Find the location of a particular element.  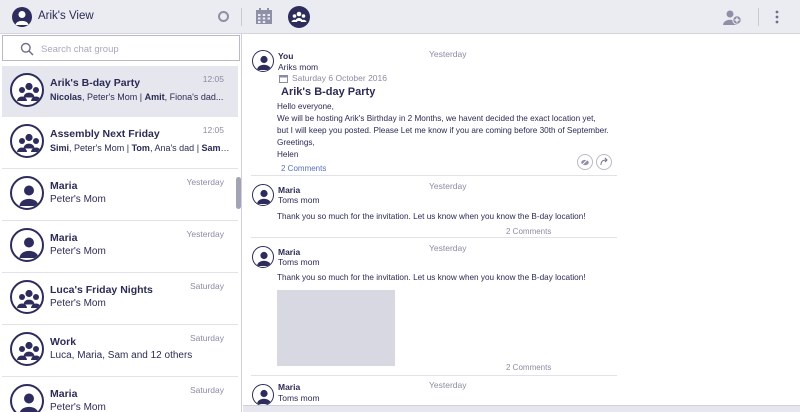

status-ring-icon is located at coordinates (223, 16).